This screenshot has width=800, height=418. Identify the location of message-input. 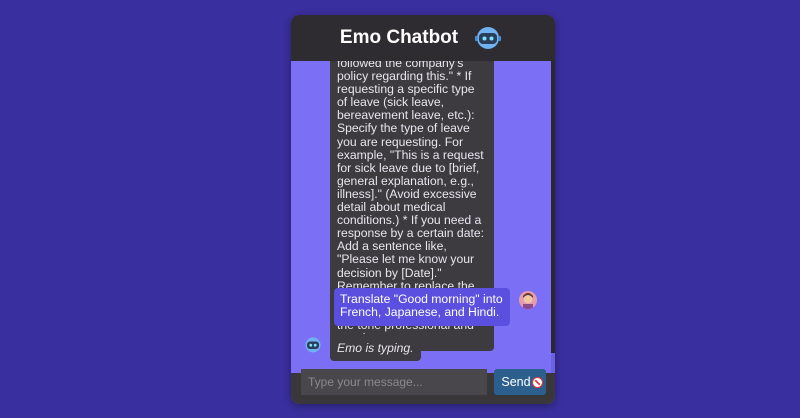
(394, 382).